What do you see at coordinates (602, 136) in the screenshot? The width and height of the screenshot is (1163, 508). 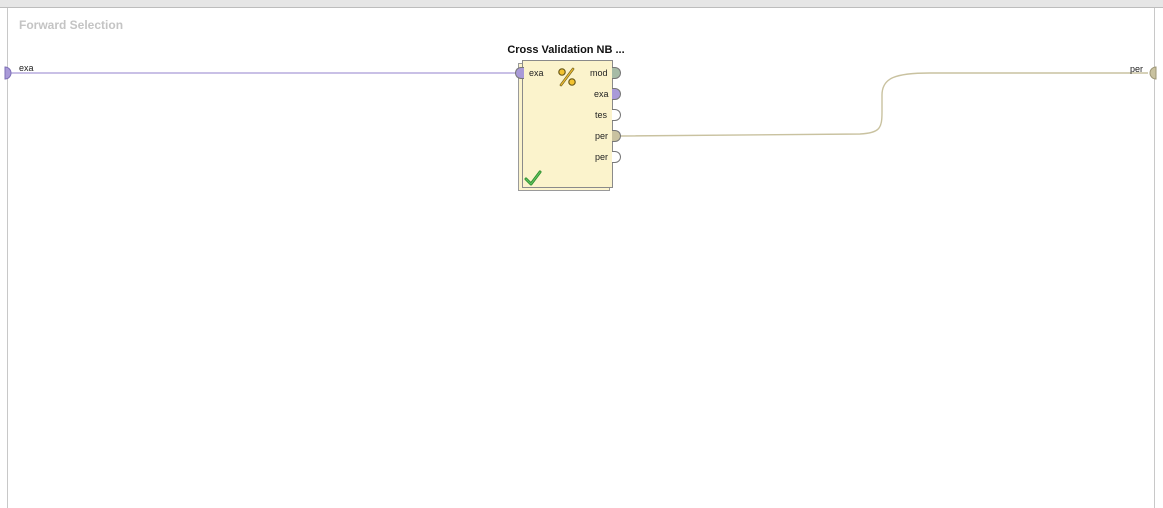 I see `operator-output-port-label-per: per` at bounding box center [602, 136].